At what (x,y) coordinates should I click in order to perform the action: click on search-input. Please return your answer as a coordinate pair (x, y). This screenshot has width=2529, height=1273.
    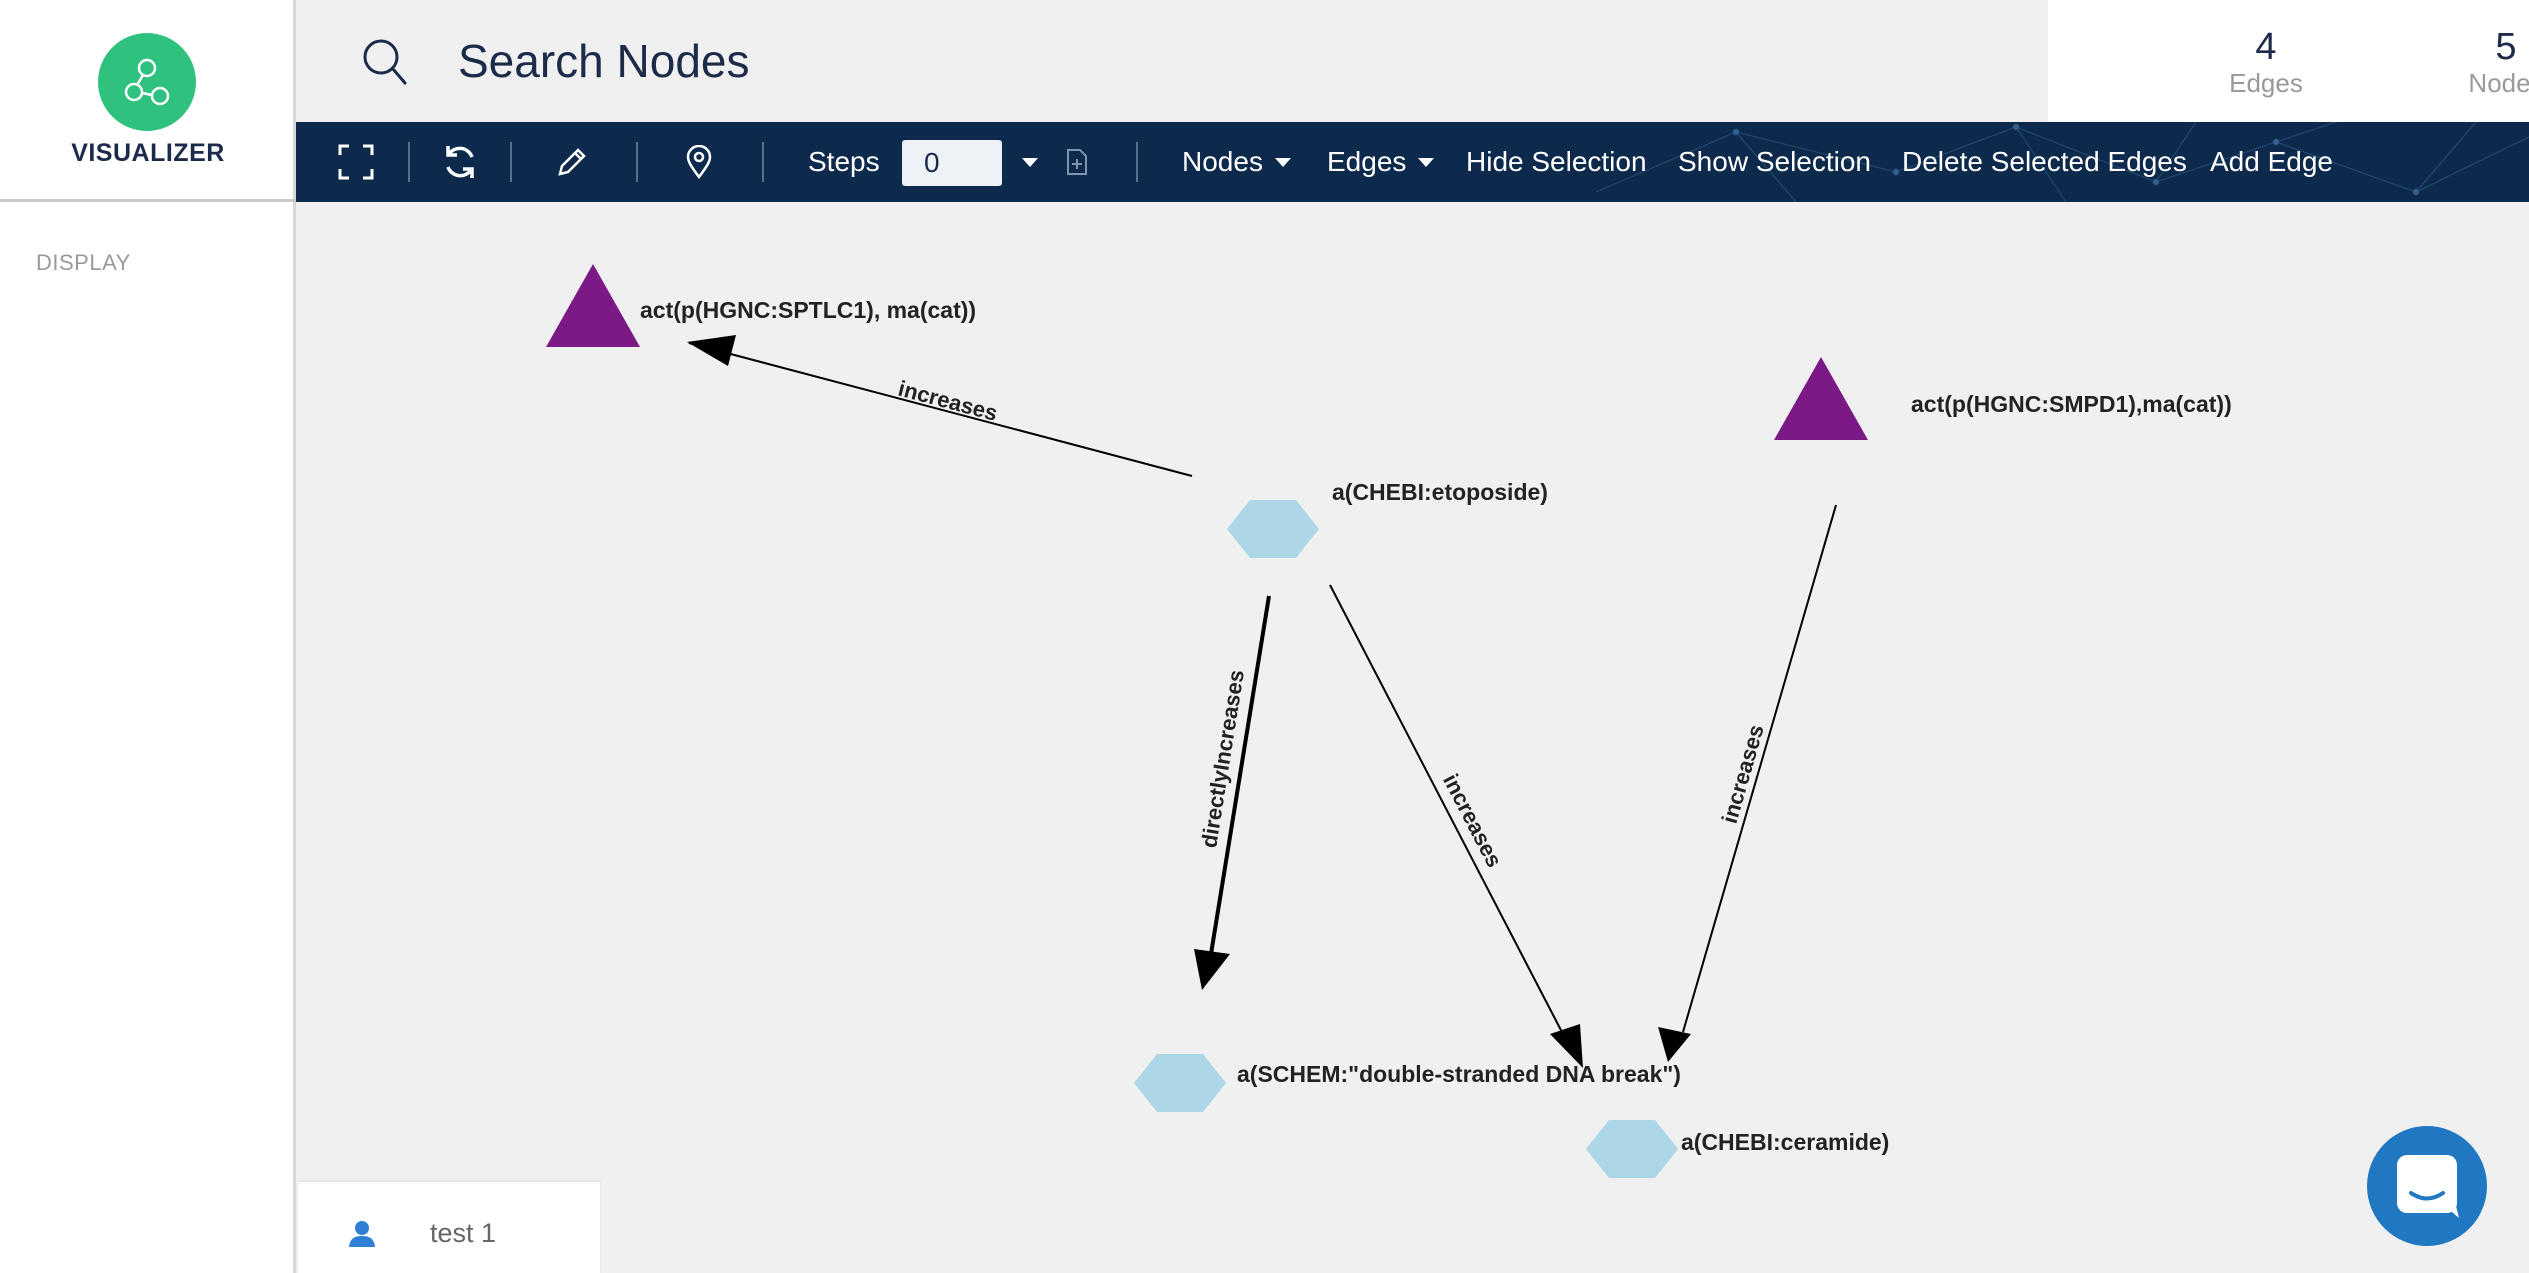
    Looking at the image, I should click on (1058, 61).